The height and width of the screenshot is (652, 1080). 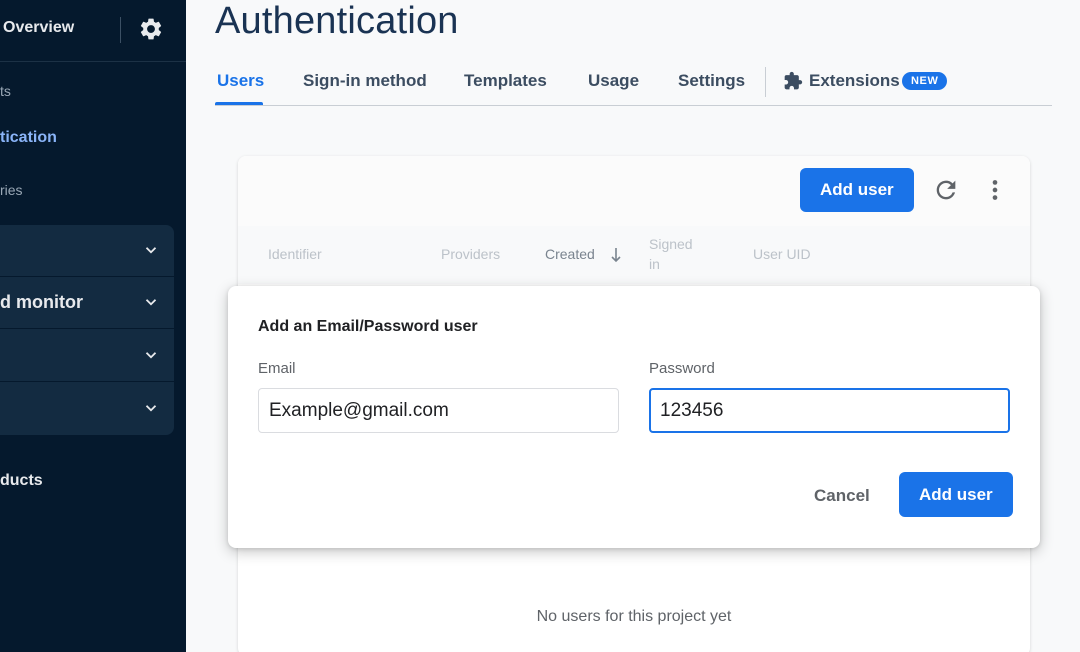 What do you see at coordinates (41, 302) in the screenshot?
I see `sidebar-category-label: d monitor` at bounding box center [41, 302].